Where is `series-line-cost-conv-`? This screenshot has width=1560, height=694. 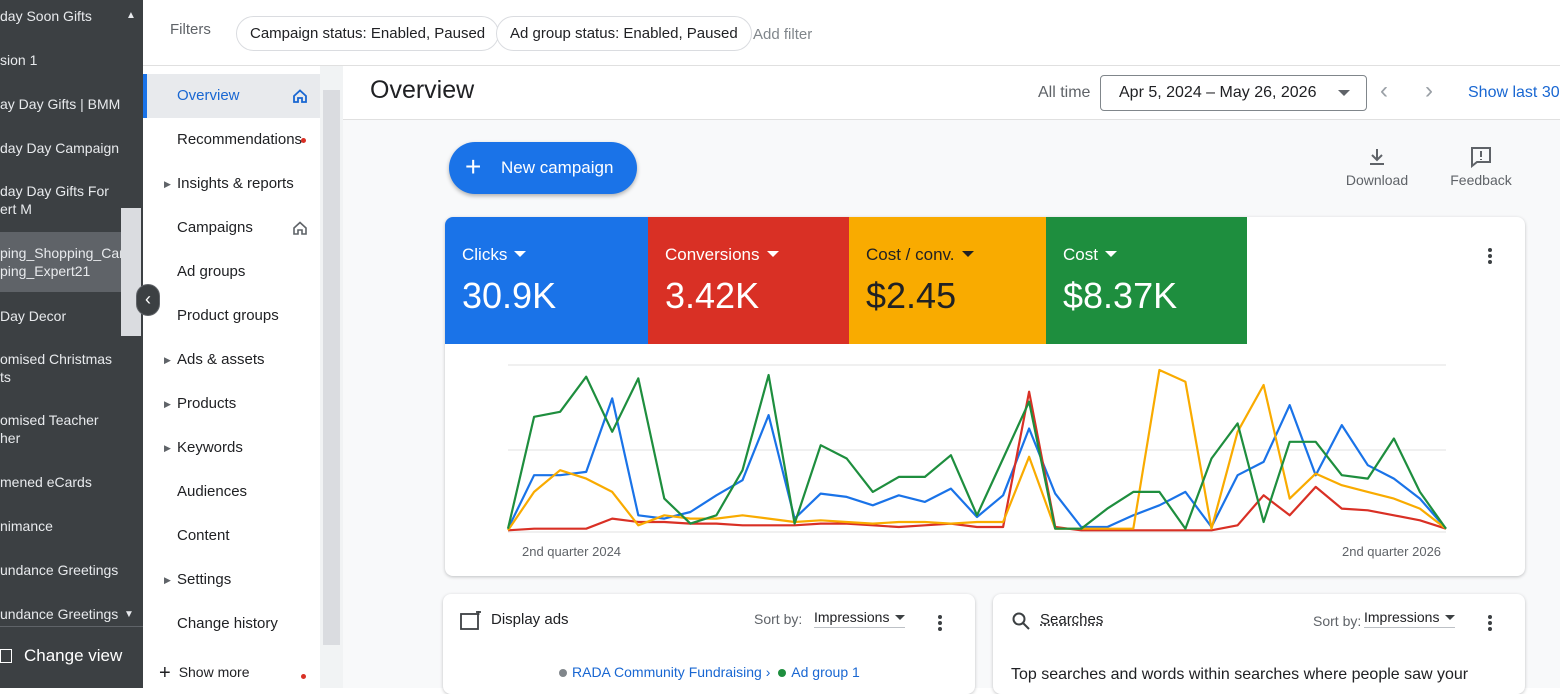 series-line-cost-conv- is located at coordinates (977, 449).